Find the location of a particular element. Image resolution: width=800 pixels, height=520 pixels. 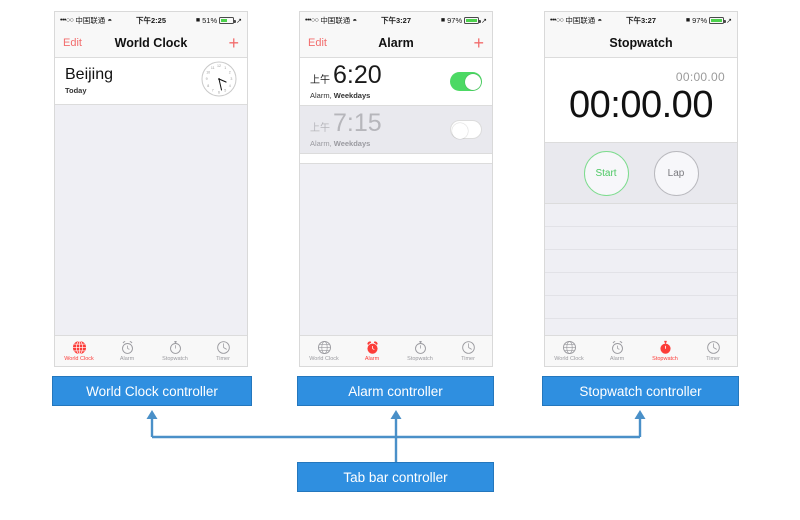

start-button: Start is located at coordinates (606, 173).